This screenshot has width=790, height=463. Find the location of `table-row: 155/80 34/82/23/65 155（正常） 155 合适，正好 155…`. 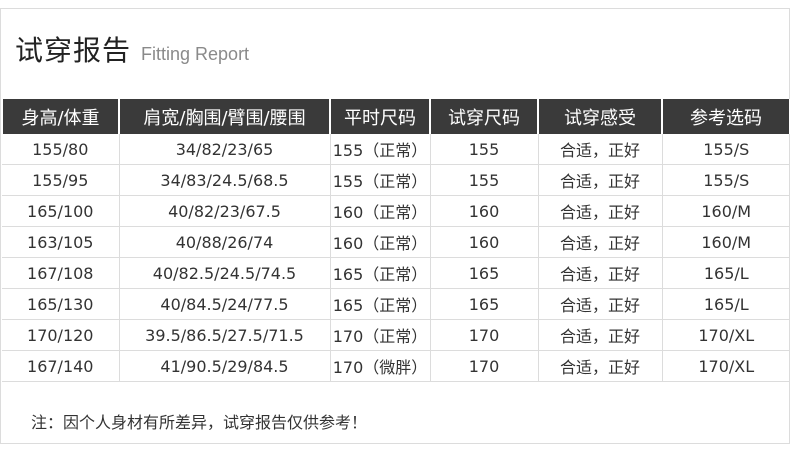

table-row: 155/80 34/82/23/65 155（正常） 155 合适，正好 155… is located at coordinates (396, 149).